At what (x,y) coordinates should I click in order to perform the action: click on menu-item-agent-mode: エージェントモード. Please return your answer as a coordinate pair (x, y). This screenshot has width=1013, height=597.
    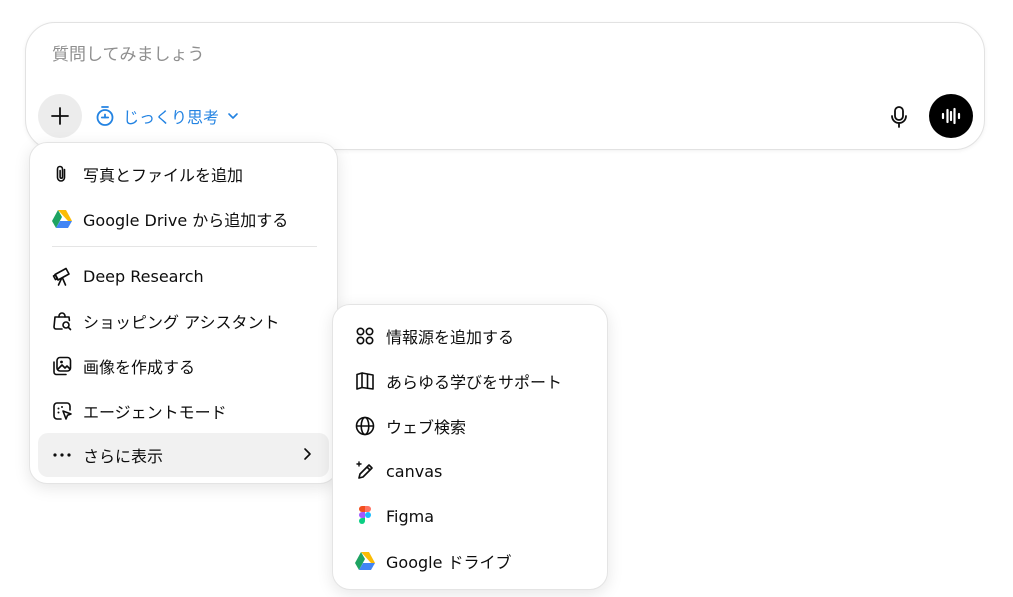
    Looking at the image, I should click on (183, 411).